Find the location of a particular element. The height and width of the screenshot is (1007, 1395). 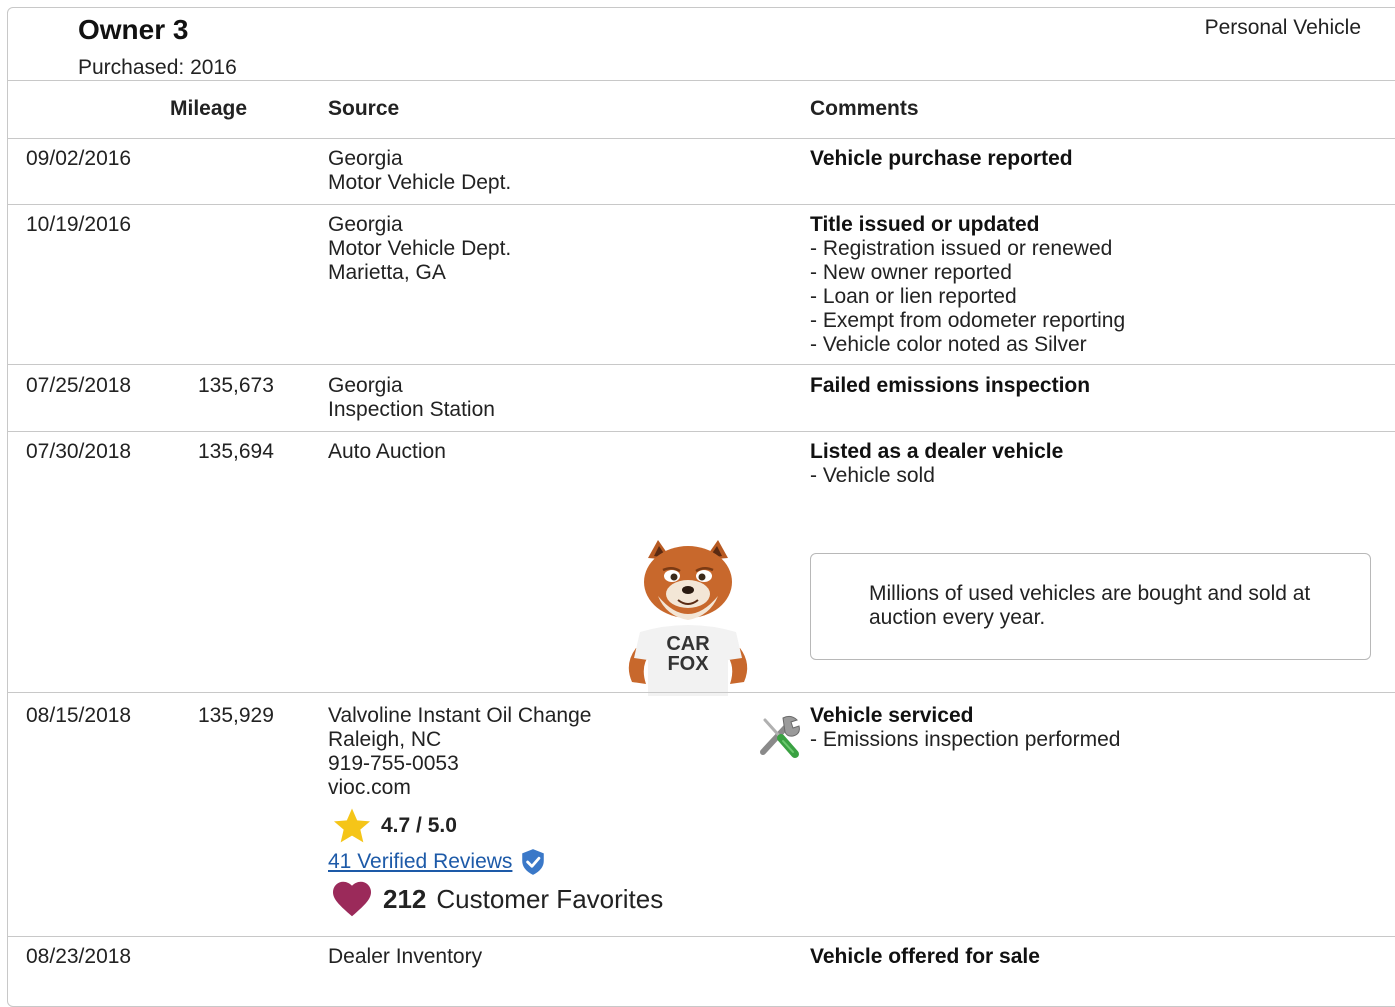

record-date: 08/15/2018 is located at coordinates (79, 715).